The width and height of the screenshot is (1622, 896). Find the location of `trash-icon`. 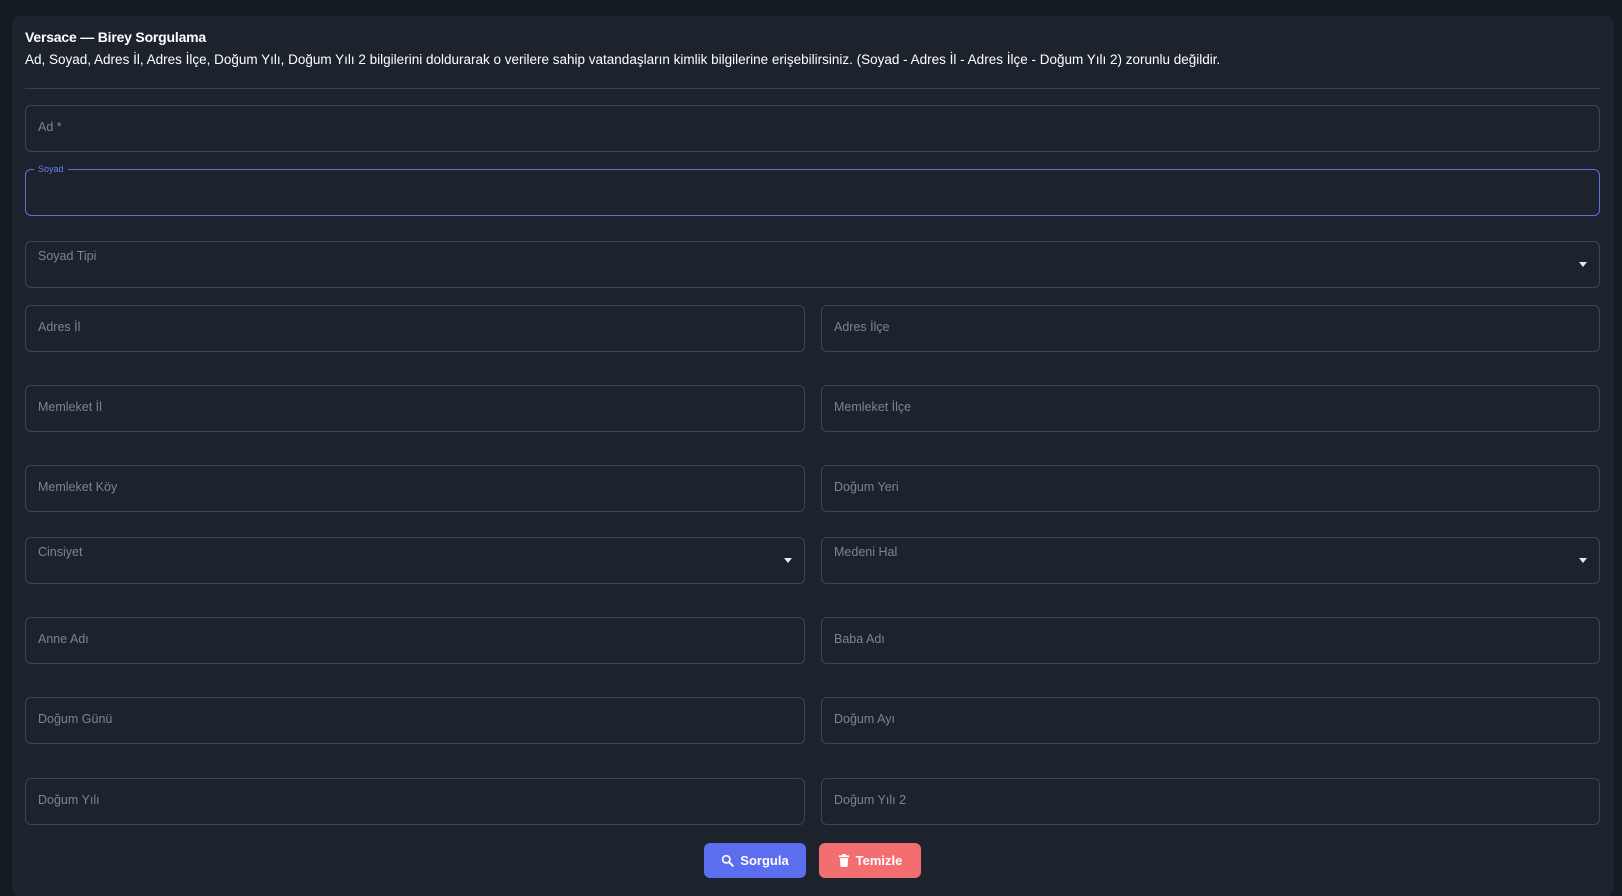

trash-icon is located at coordinates (844, 860).